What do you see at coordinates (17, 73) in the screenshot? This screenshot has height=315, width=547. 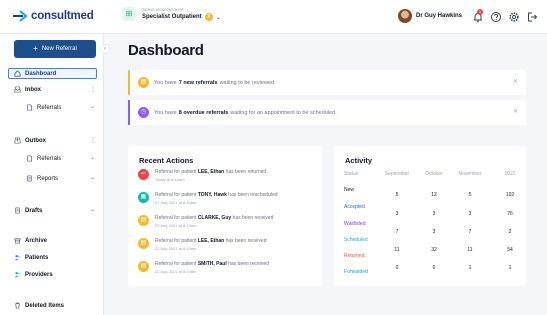 I see `home-icon` at bounding box center [17, 73].